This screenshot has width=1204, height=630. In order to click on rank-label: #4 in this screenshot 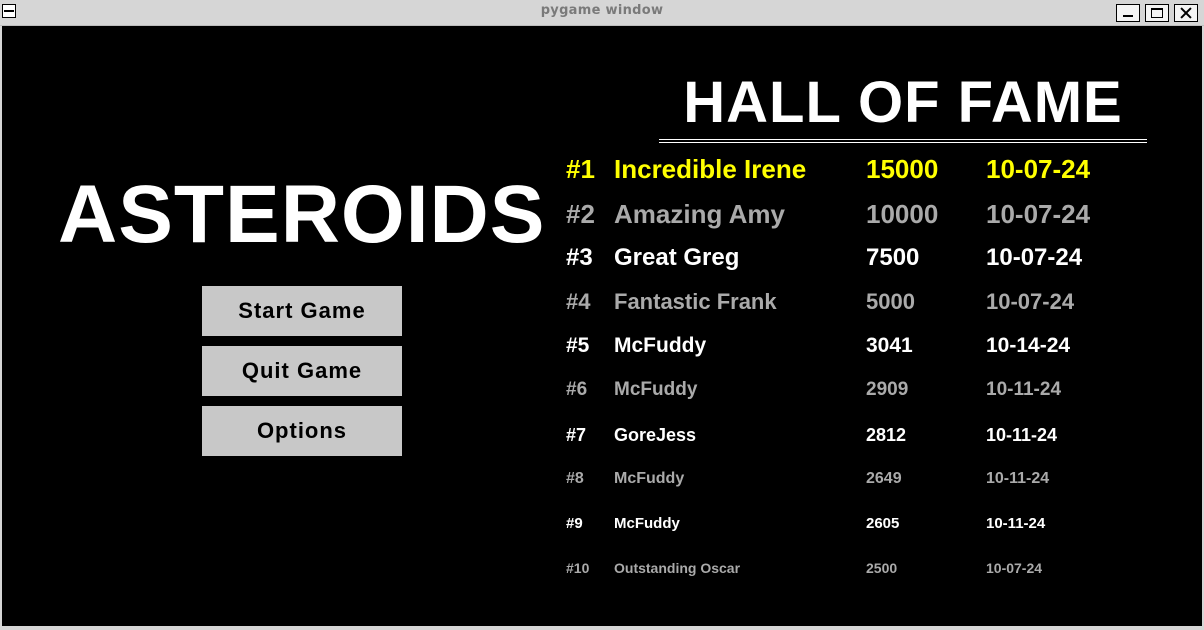, I will do `click(578, 301)`.